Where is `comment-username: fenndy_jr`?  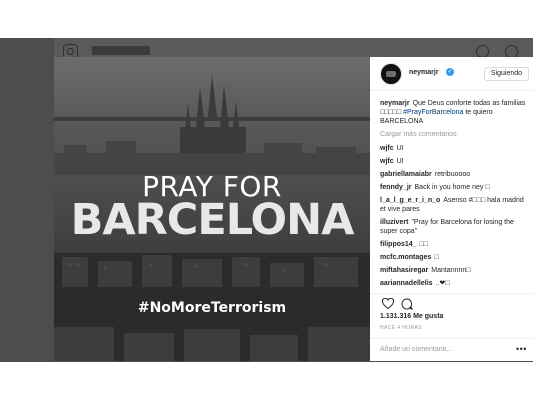
comment-username: fenndy_jr is located at coordinates (396, 187).